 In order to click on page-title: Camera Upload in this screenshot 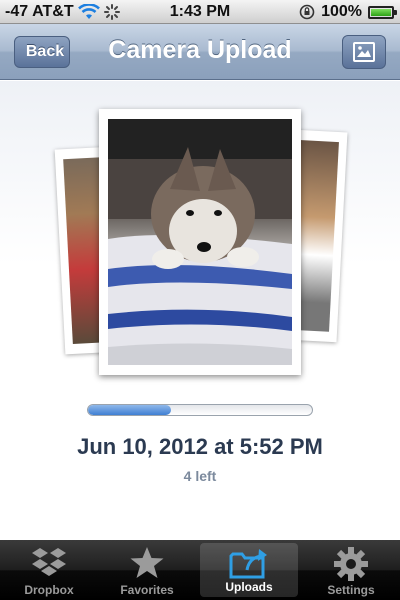, I will do `click(200, 50)`.